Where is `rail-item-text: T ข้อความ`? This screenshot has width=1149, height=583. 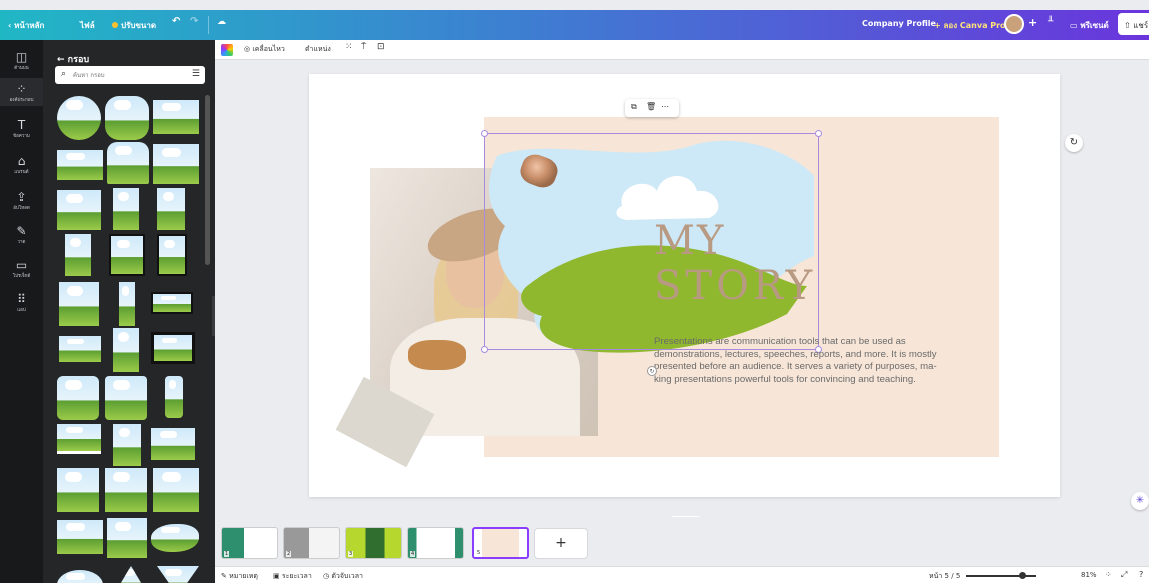
rail-item-text: T ข้อความ is located at coordinates (21, 128).